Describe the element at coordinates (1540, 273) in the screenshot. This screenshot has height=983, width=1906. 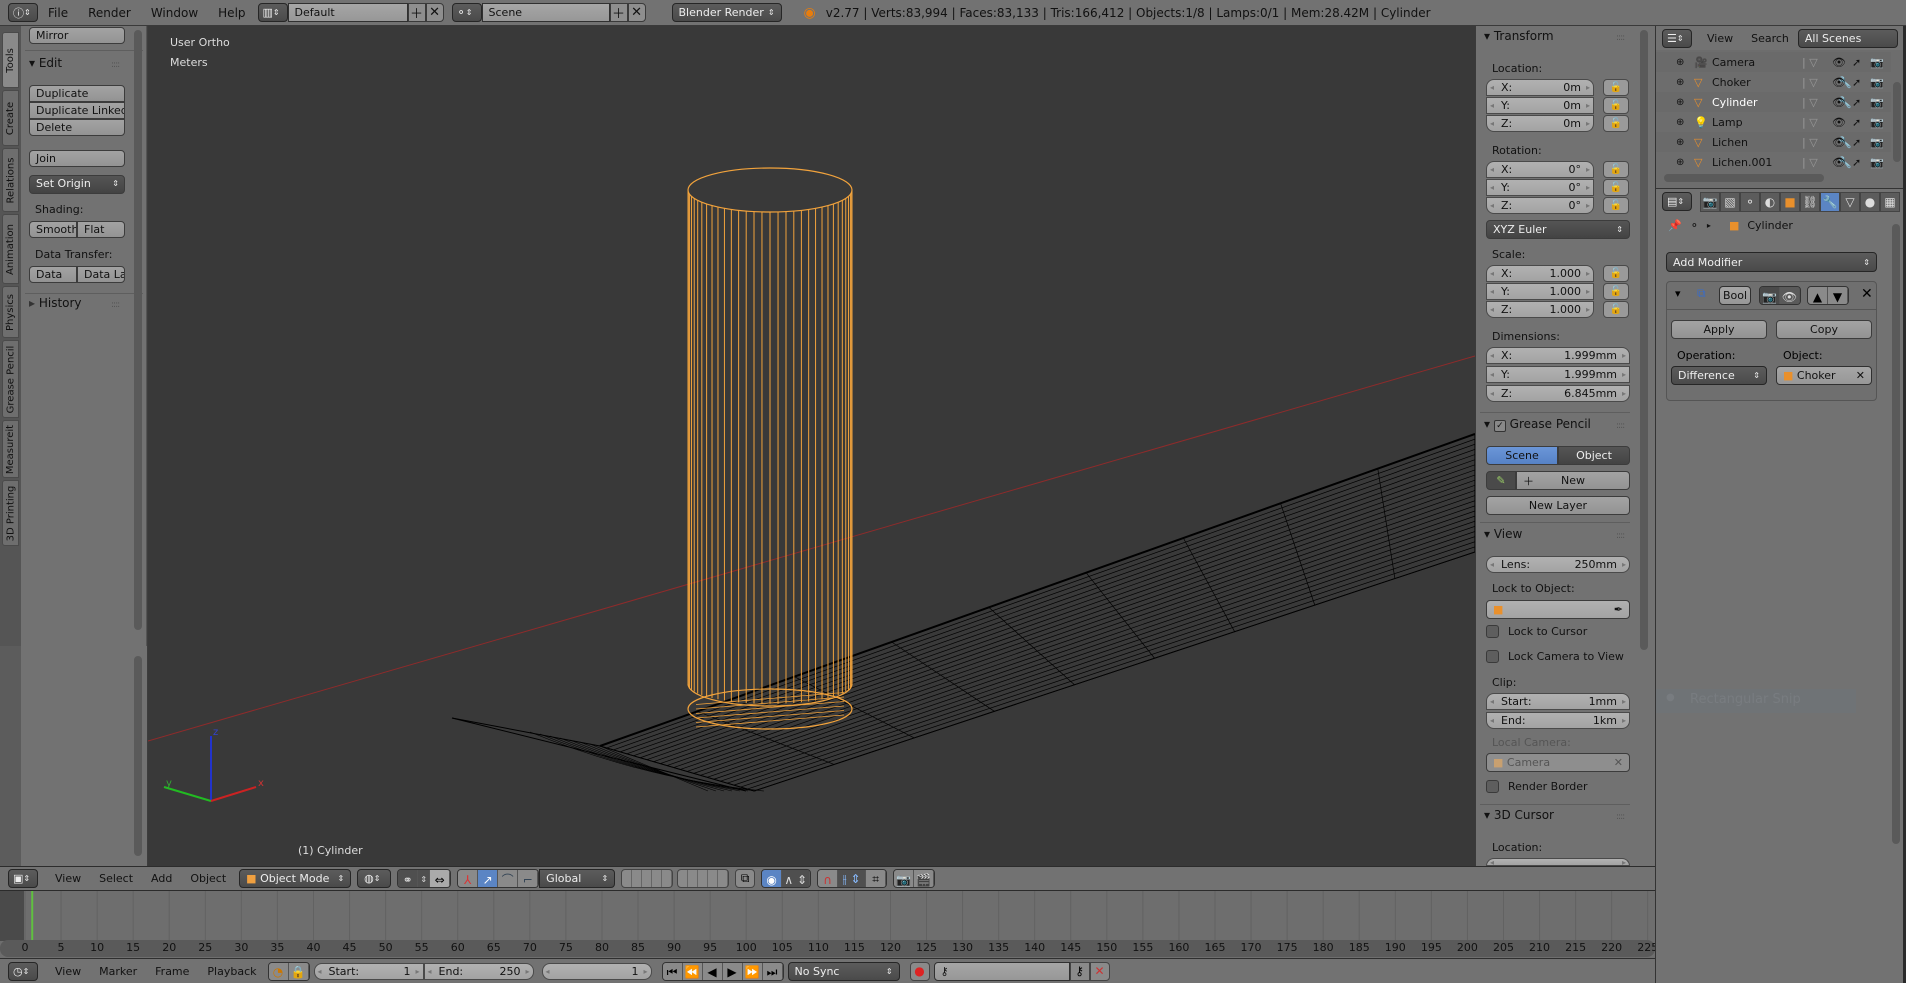
I see `scale-x-field: X:1.000` at that location.